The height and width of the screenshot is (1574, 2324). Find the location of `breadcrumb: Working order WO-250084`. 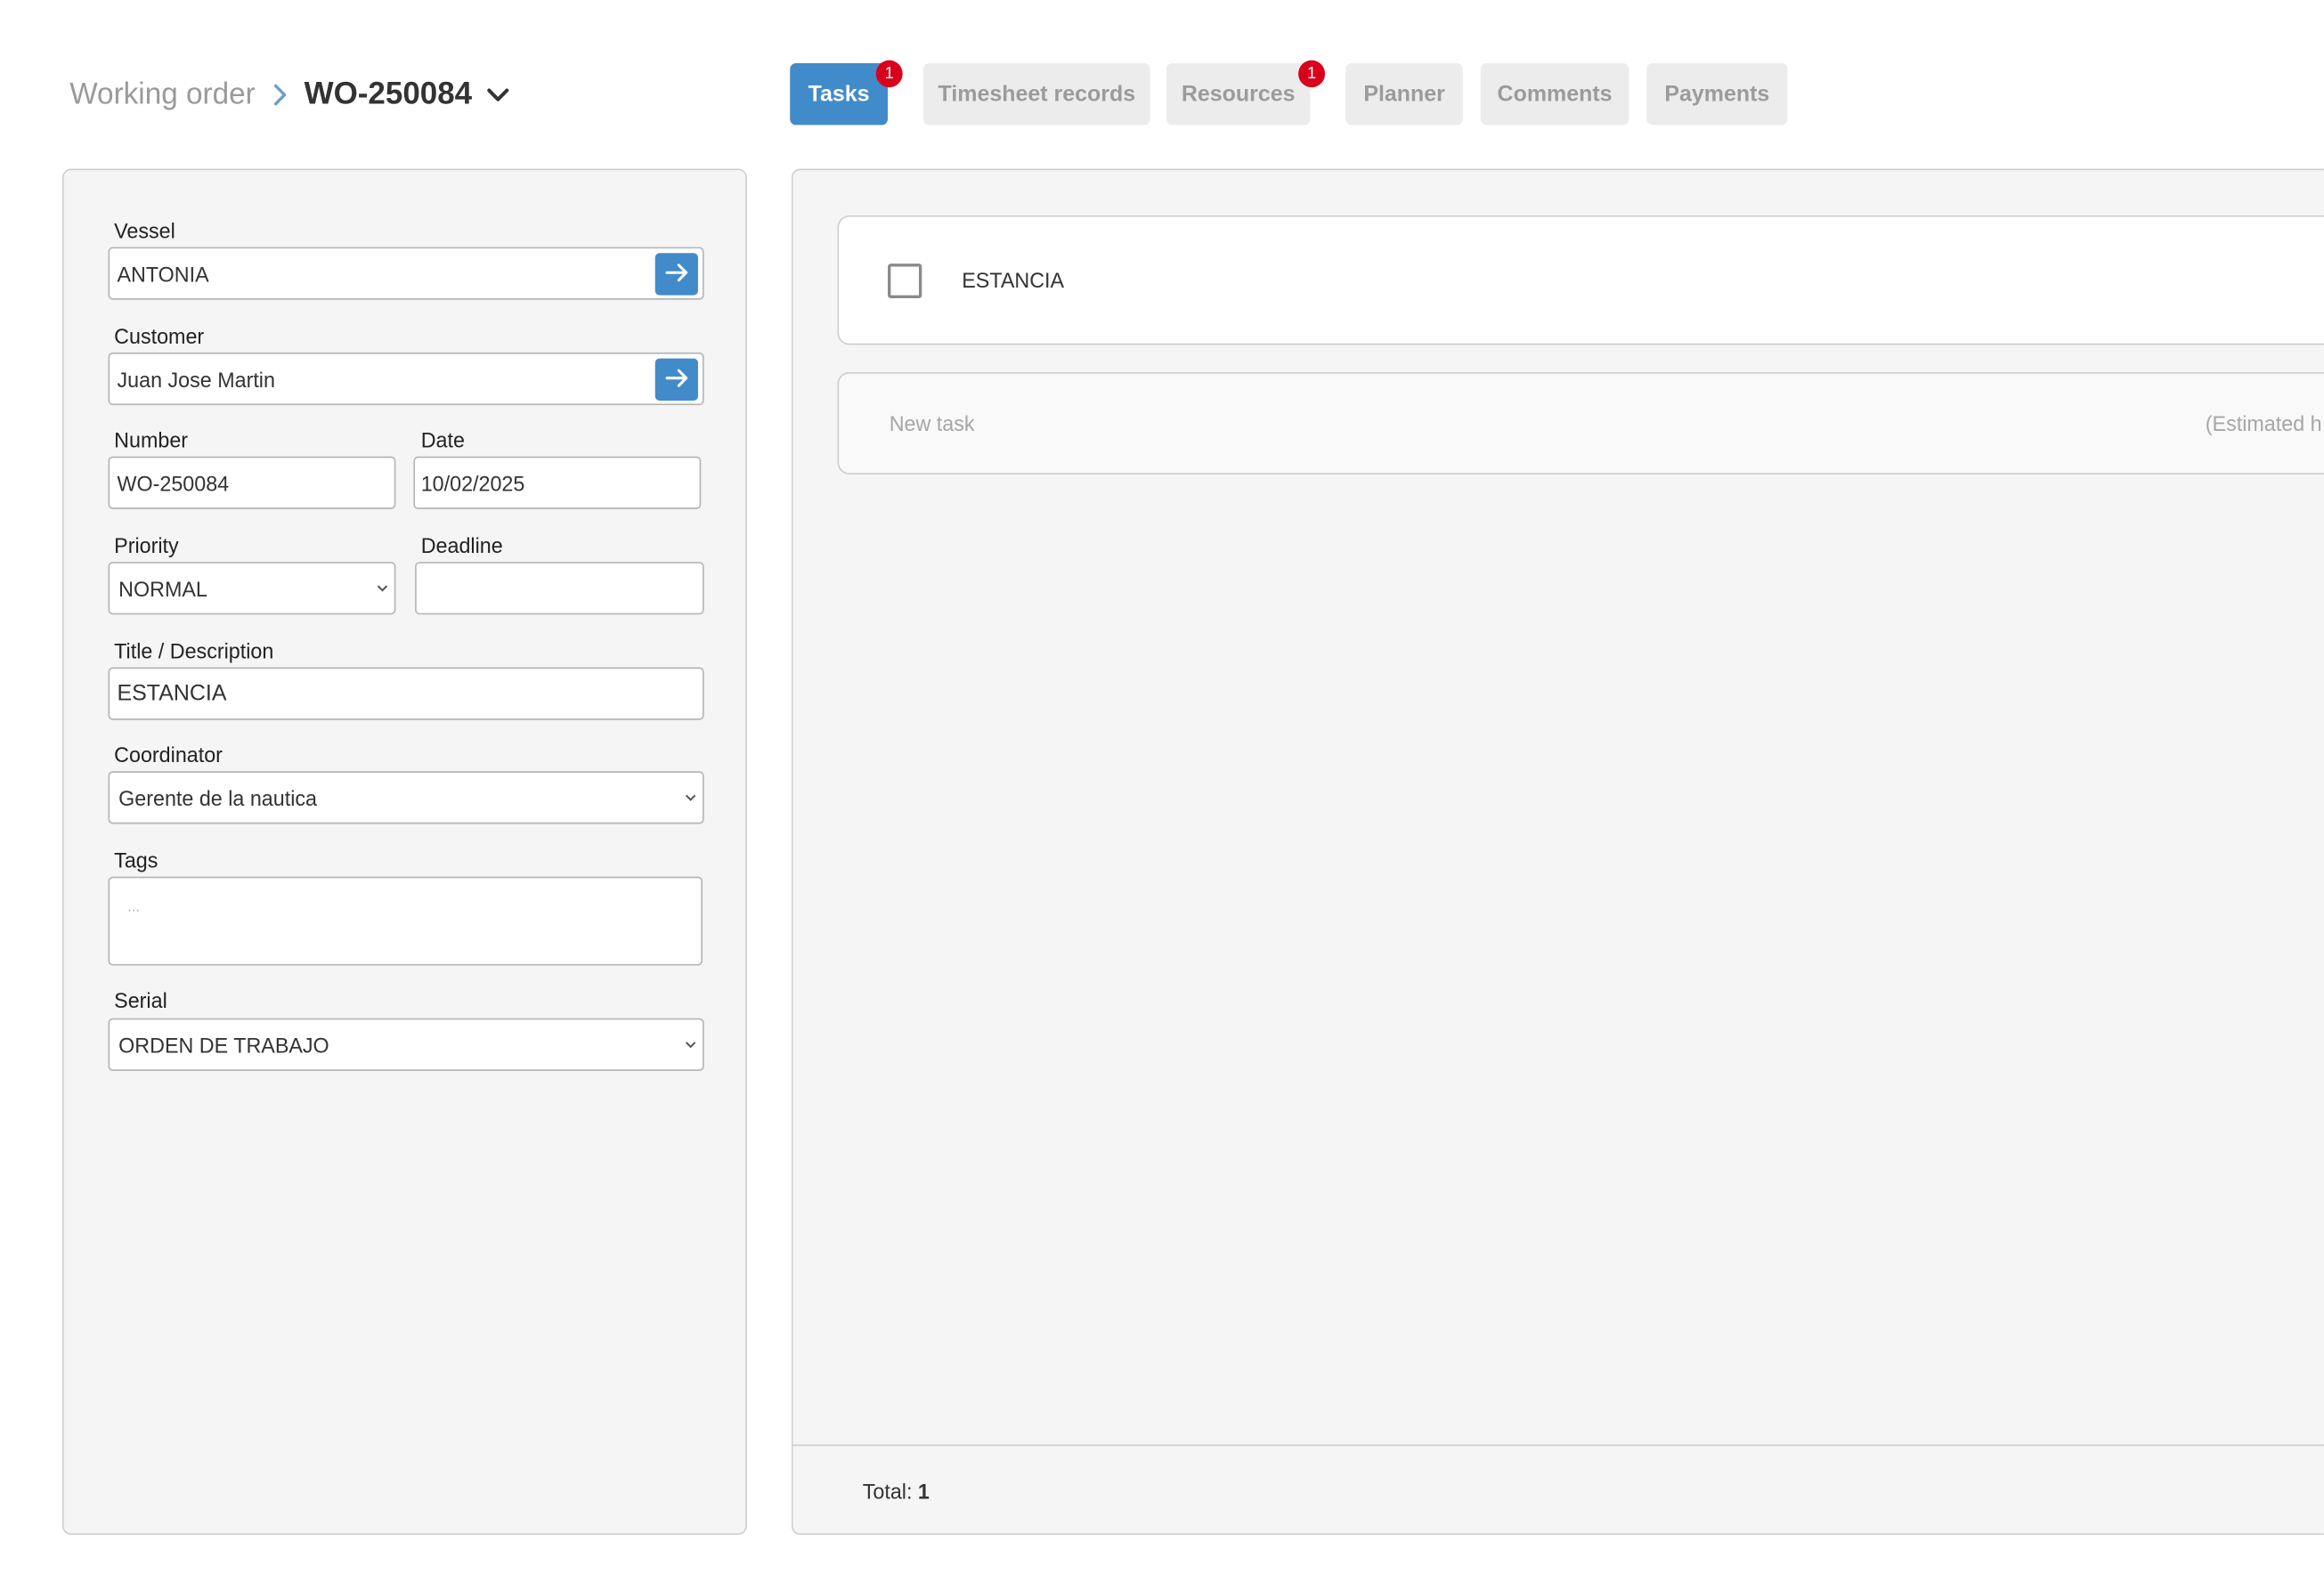

breadcrumb: Working order WO-250084 is located at coordinates (290, 95).